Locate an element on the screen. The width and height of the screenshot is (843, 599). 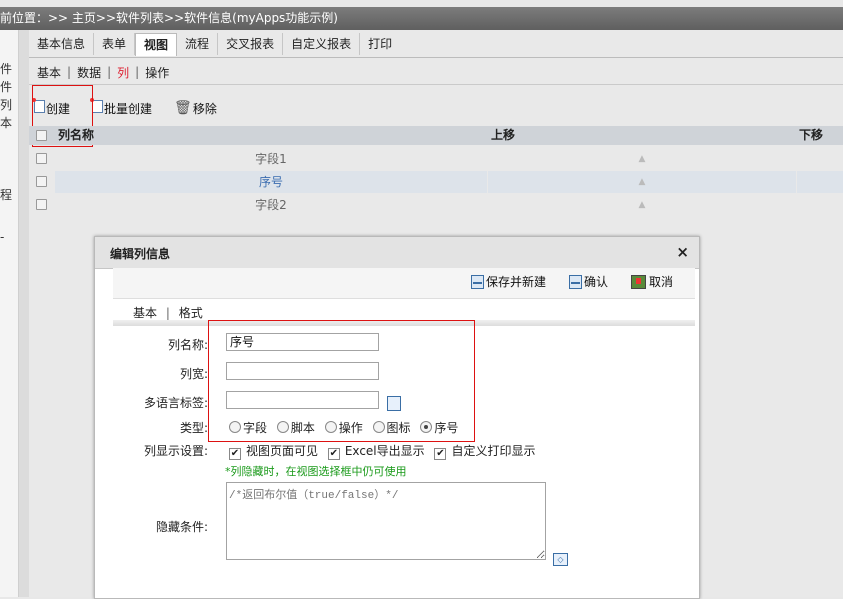
save-and-new-button: 保存并新建 is located at coordinates (508, 281).